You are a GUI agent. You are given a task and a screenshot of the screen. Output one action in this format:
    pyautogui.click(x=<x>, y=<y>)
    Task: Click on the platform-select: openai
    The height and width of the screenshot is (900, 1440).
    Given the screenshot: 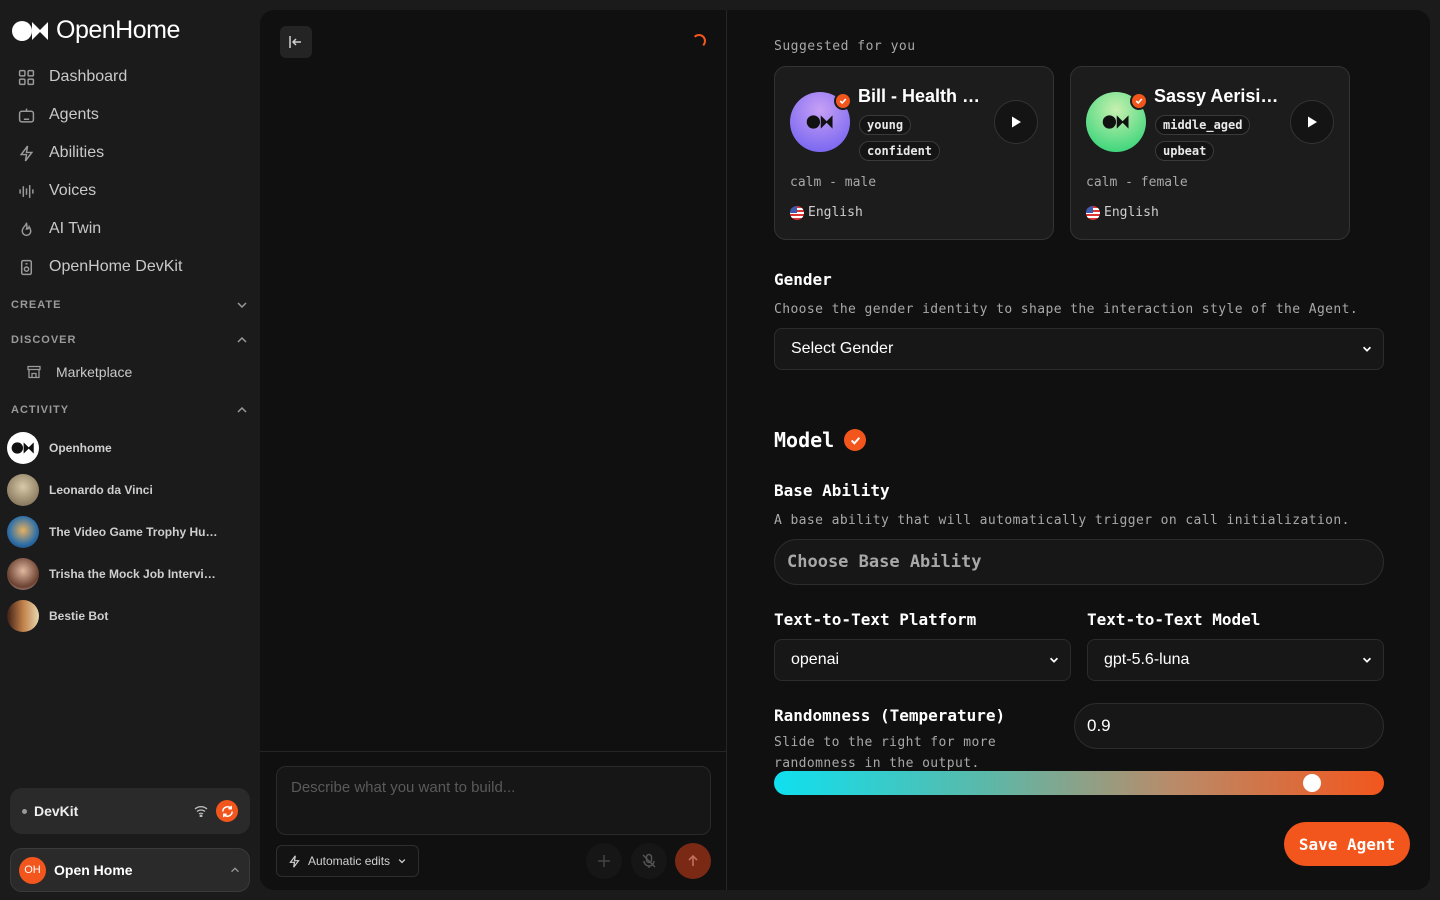 What is the action you would take?
    pyautogui.click(x=922, y=660)
    